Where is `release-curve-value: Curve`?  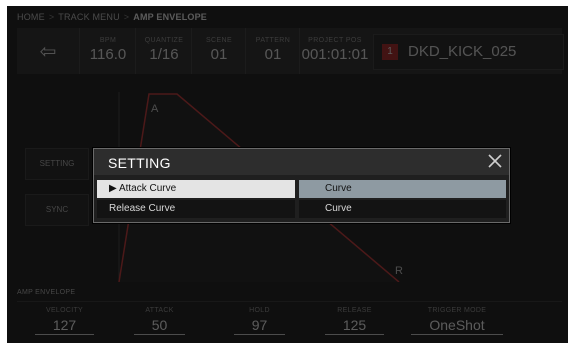
release-curve-value: Curve is located at coordinates (402, 209).